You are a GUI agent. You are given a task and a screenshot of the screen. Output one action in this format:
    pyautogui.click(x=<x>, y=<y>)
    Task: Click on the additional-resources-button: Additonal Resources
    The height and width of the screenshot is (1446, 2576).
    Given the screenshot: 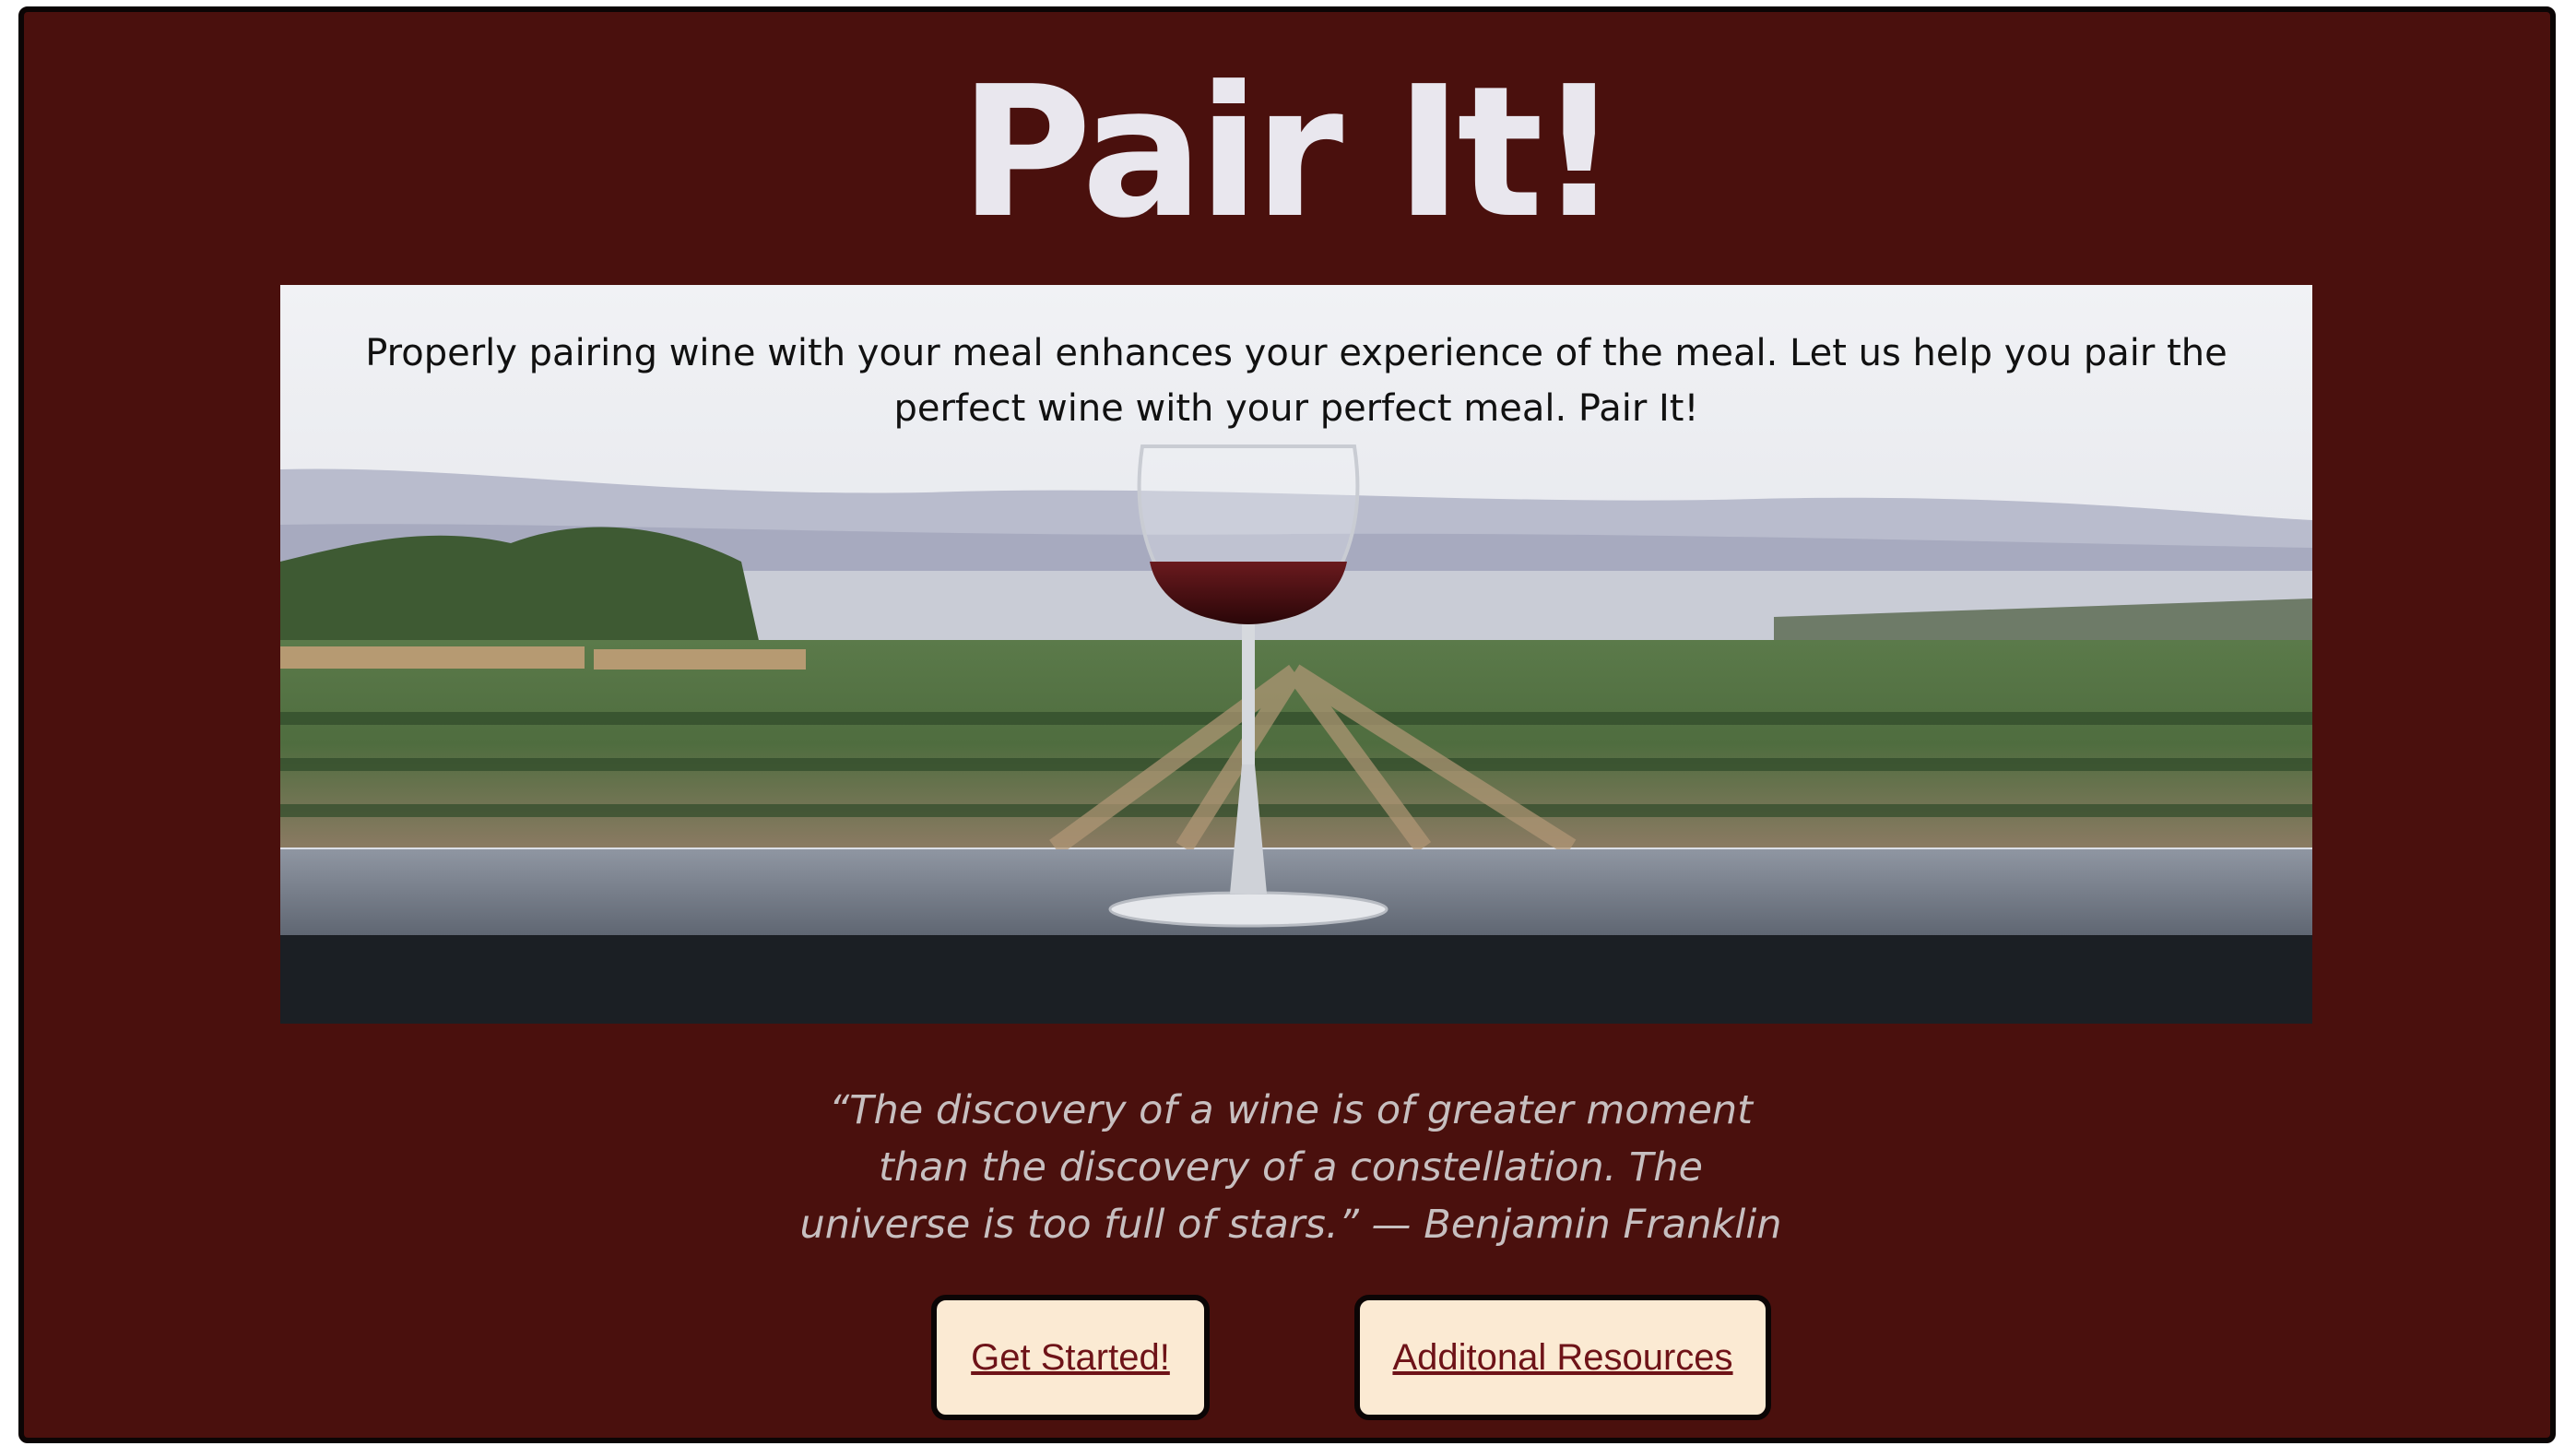 What is the action you would take?
    pyautogui.click(x=1562, y=1357)
    